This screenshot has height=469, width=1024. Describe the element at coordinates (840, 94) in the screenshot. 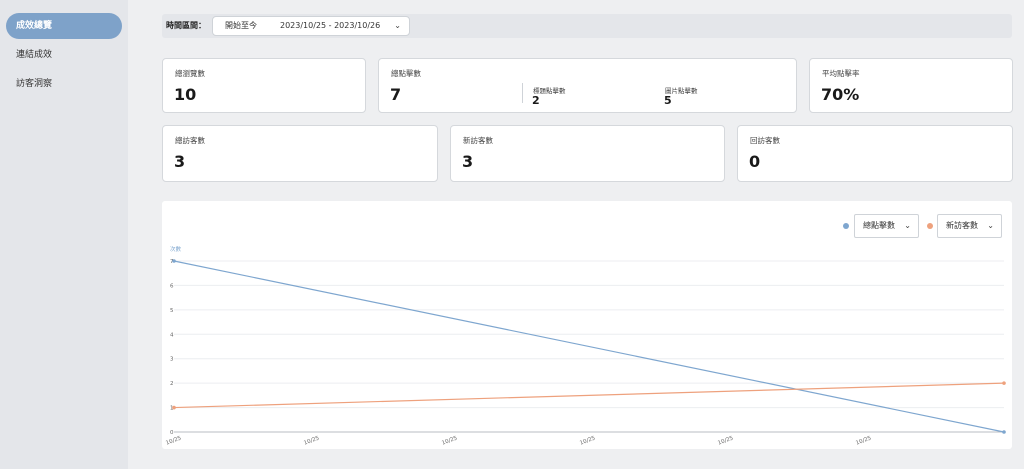

I see `card-value: 70%` at that location.